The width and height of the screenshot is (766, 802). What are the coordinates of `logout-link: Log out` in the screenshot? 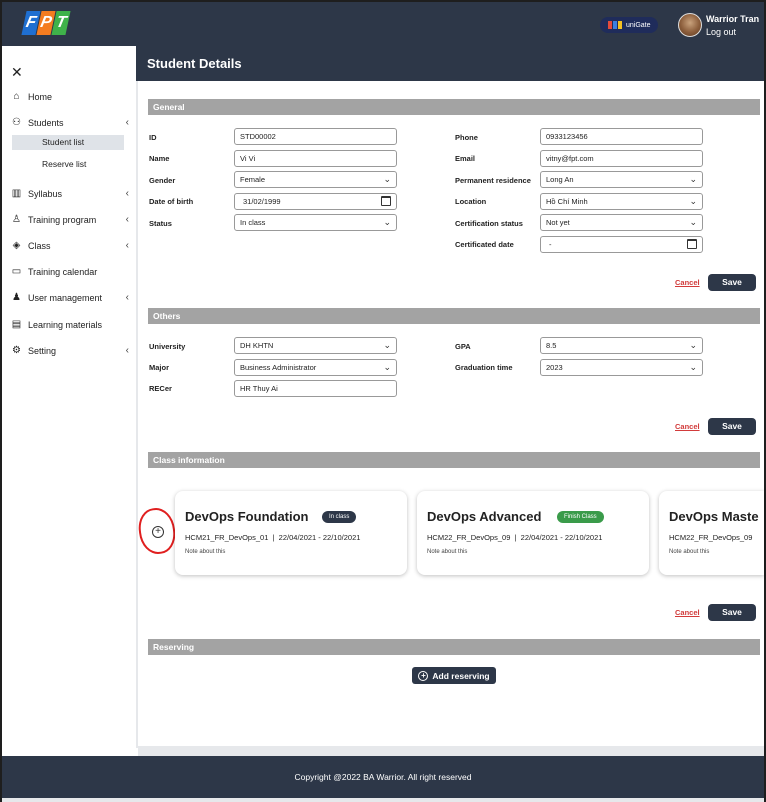 It's located at (721, 32).